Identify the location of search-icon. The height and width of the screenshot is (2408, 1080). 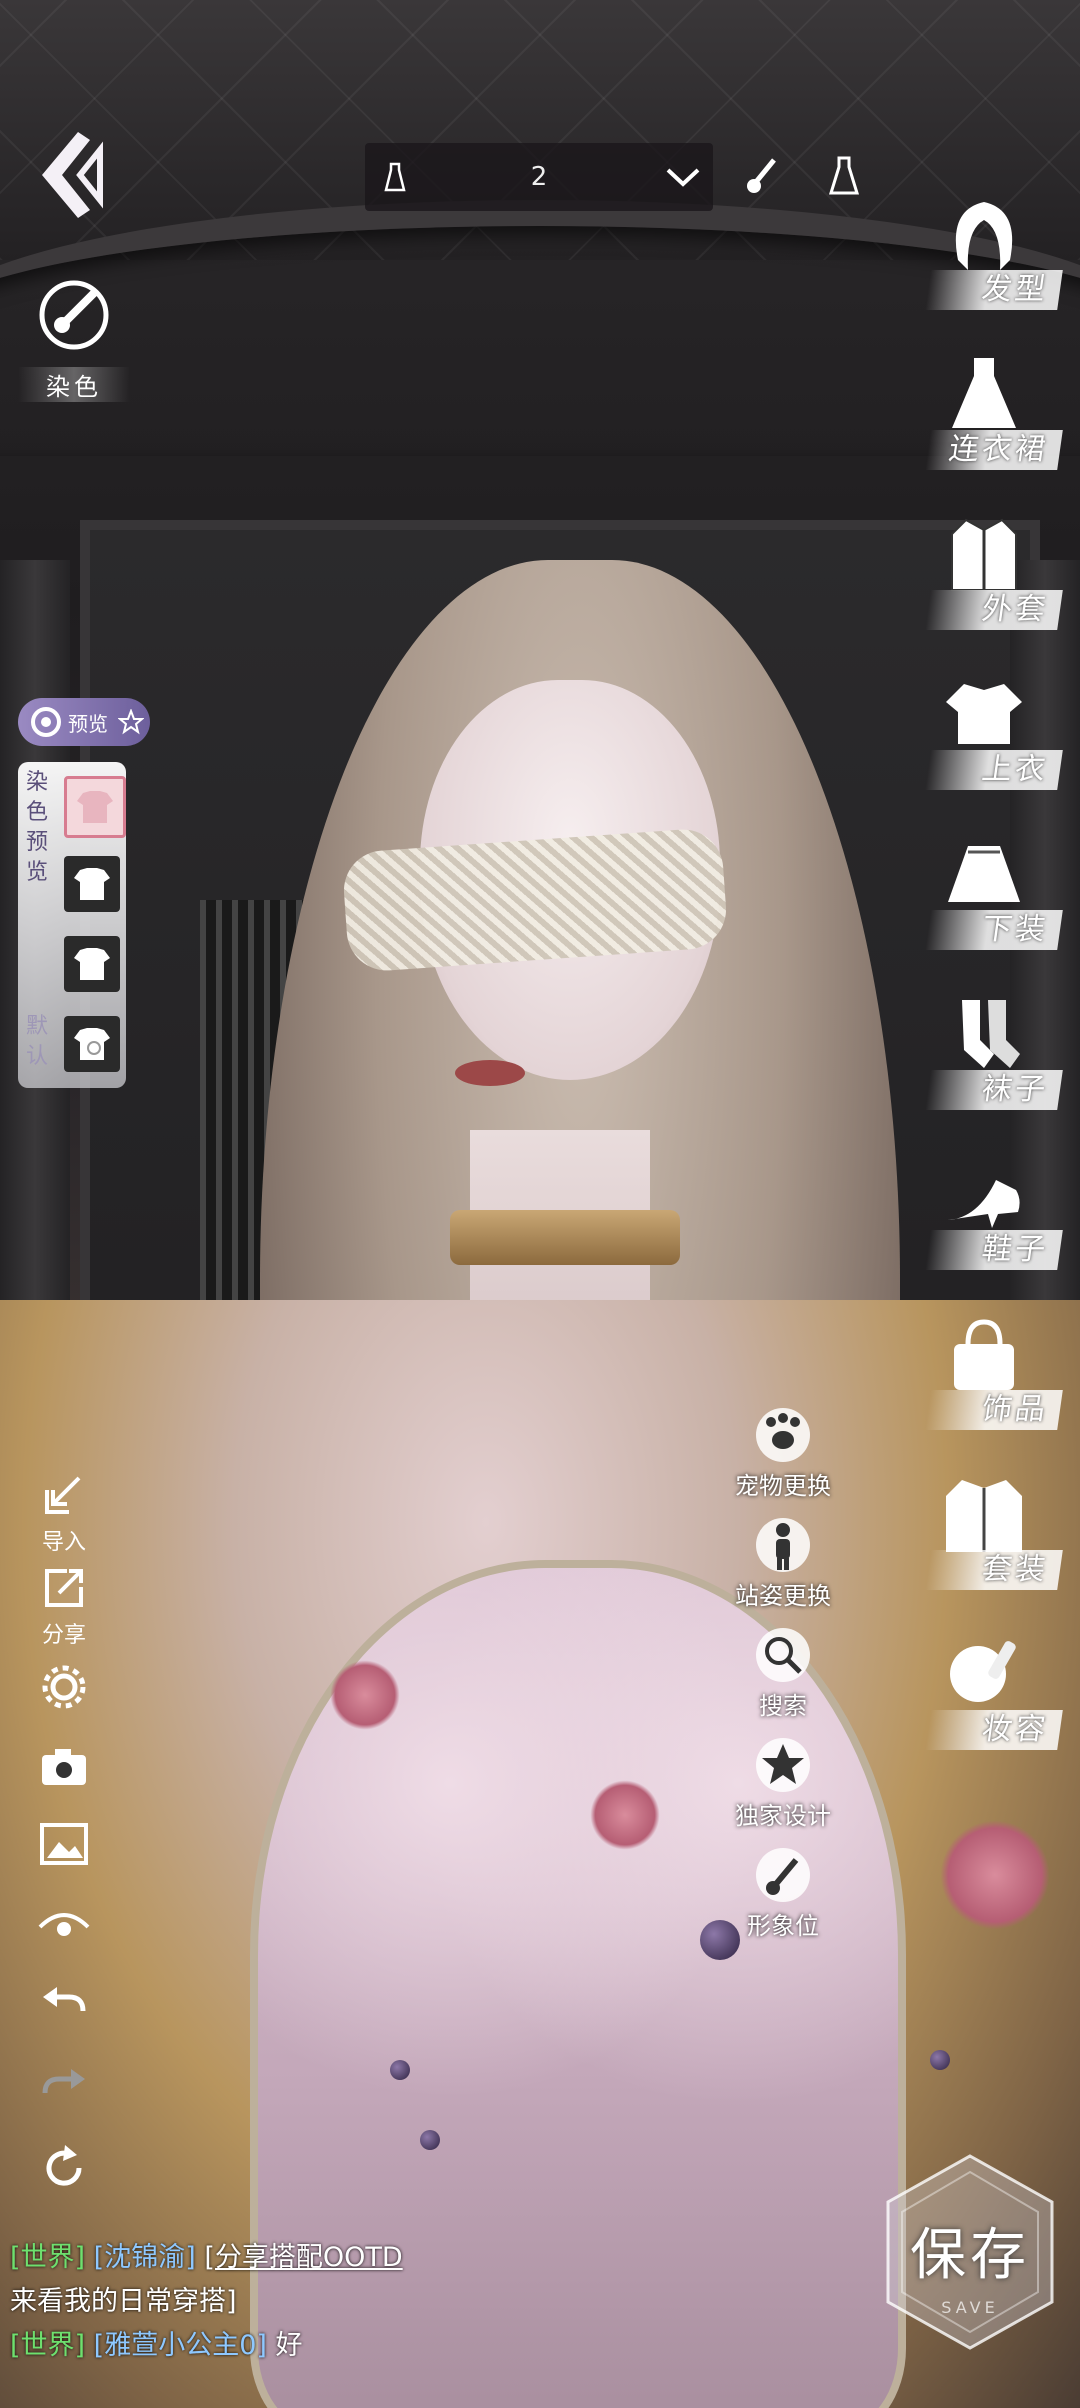
(783, 1655).